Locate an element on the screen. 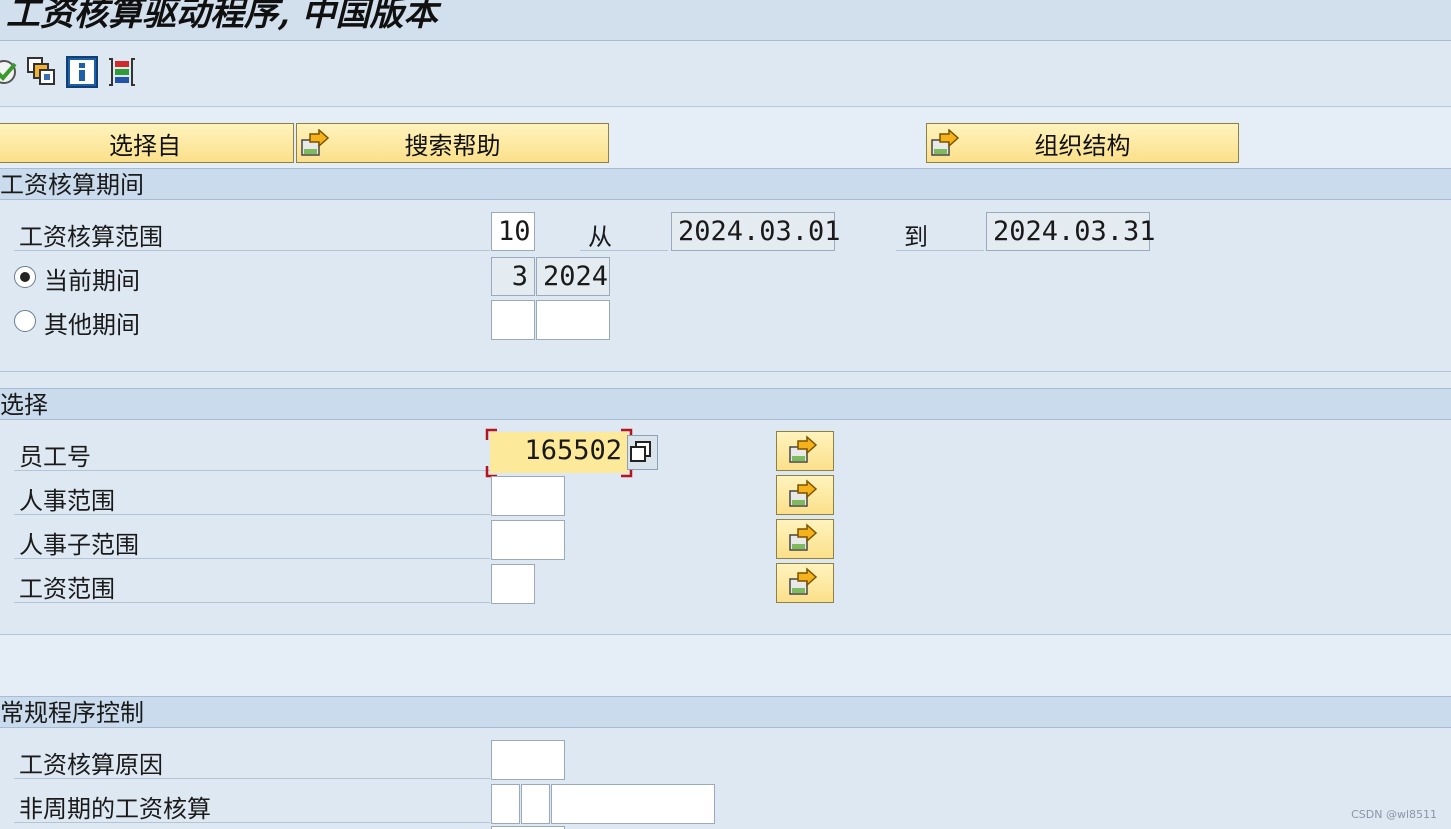  org-structure-button: 组织结构 is located at coordinates (1082, 143).